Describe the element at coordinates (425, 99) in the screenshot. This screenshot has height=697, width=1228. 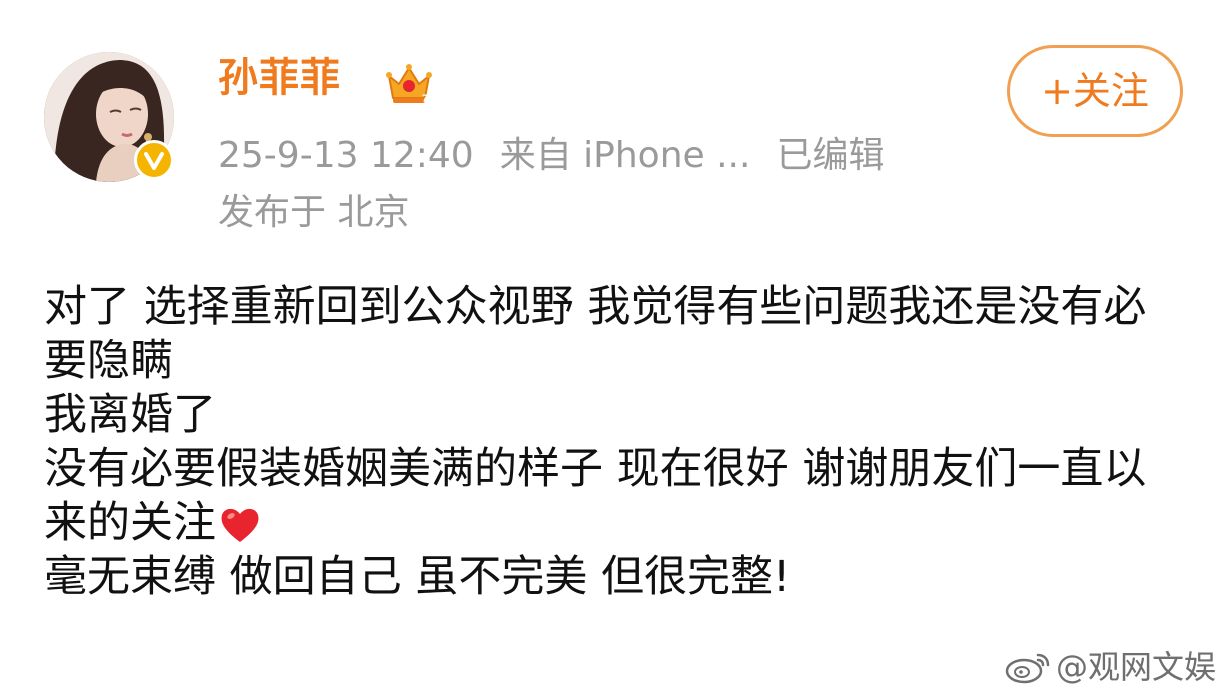
I see `svg-text: 7` at that location.